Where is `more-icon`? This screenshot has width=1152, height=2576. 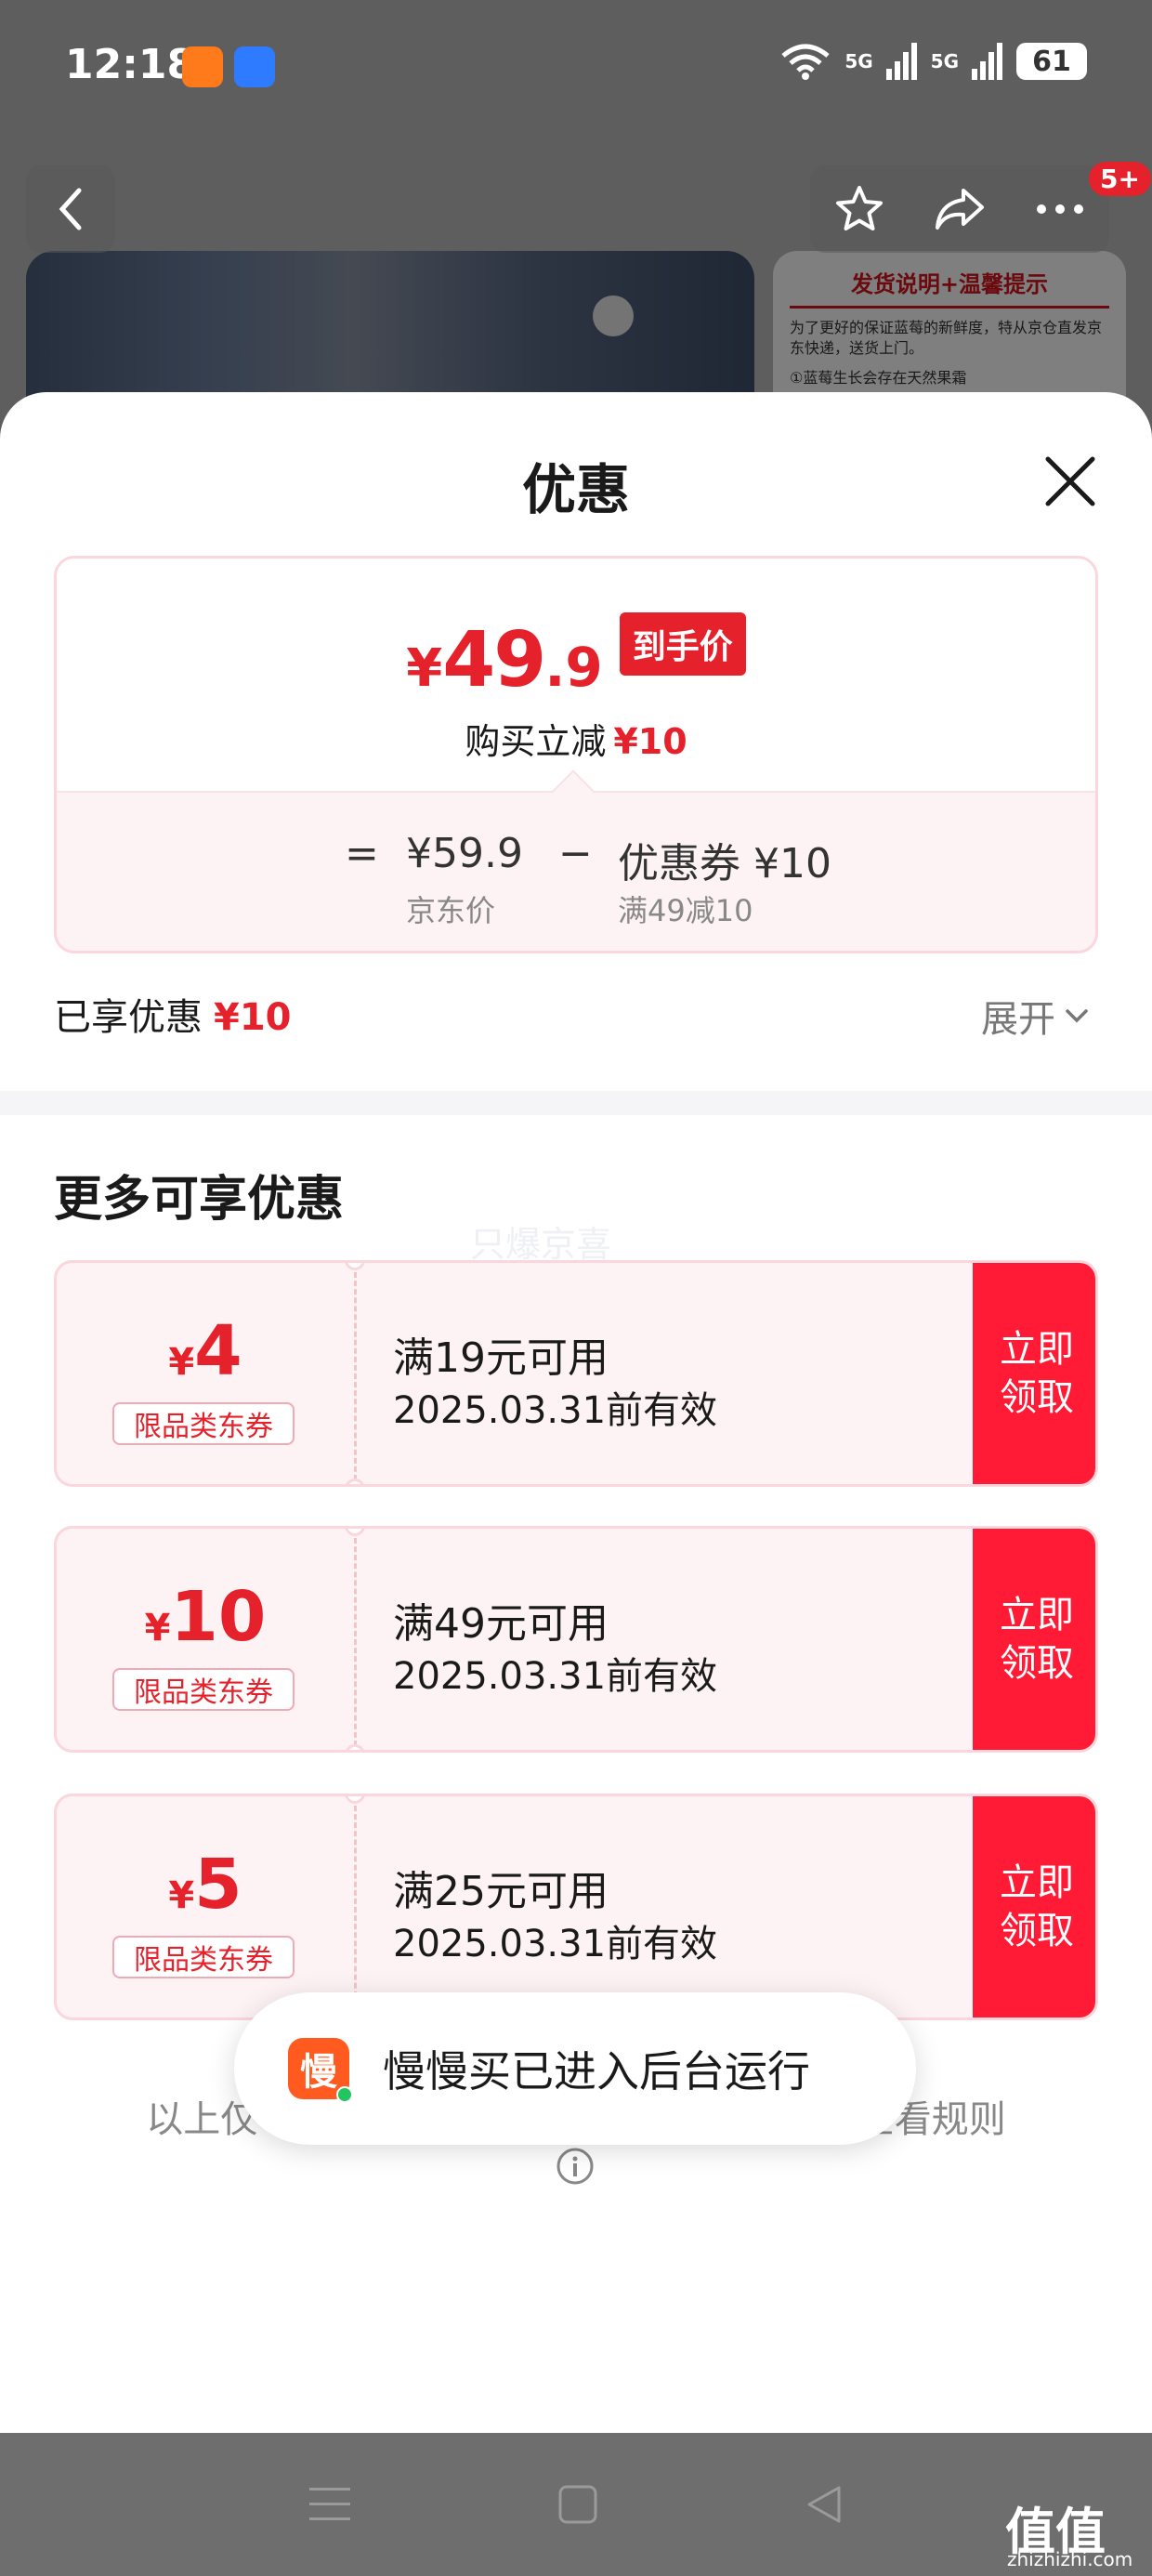
more-icon is located at coordinates (1060, 209).